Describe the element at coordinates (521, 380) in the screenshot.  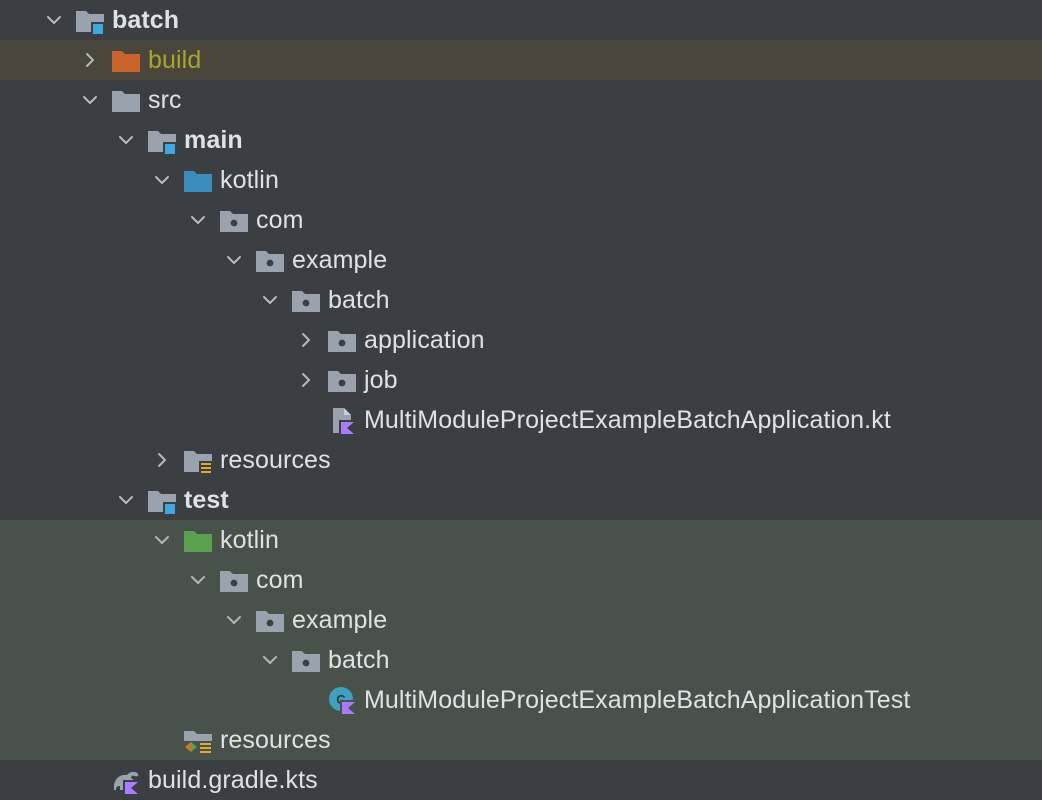
I see `tree-row-job: job` at that location.